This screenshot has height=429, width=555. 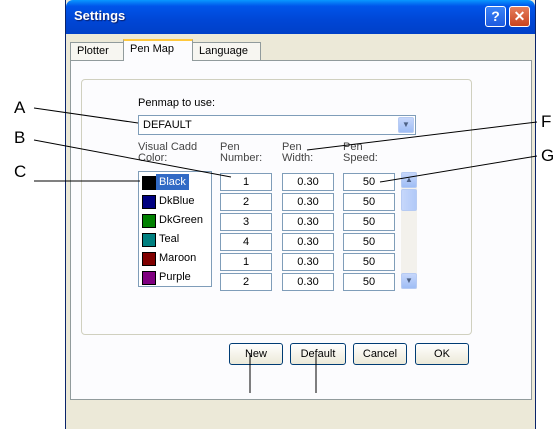 What do you see at coordinates (177, 103) in the screenshot?
I see `penmap-label: Penmap to use:` at bounding box center [177, 103].